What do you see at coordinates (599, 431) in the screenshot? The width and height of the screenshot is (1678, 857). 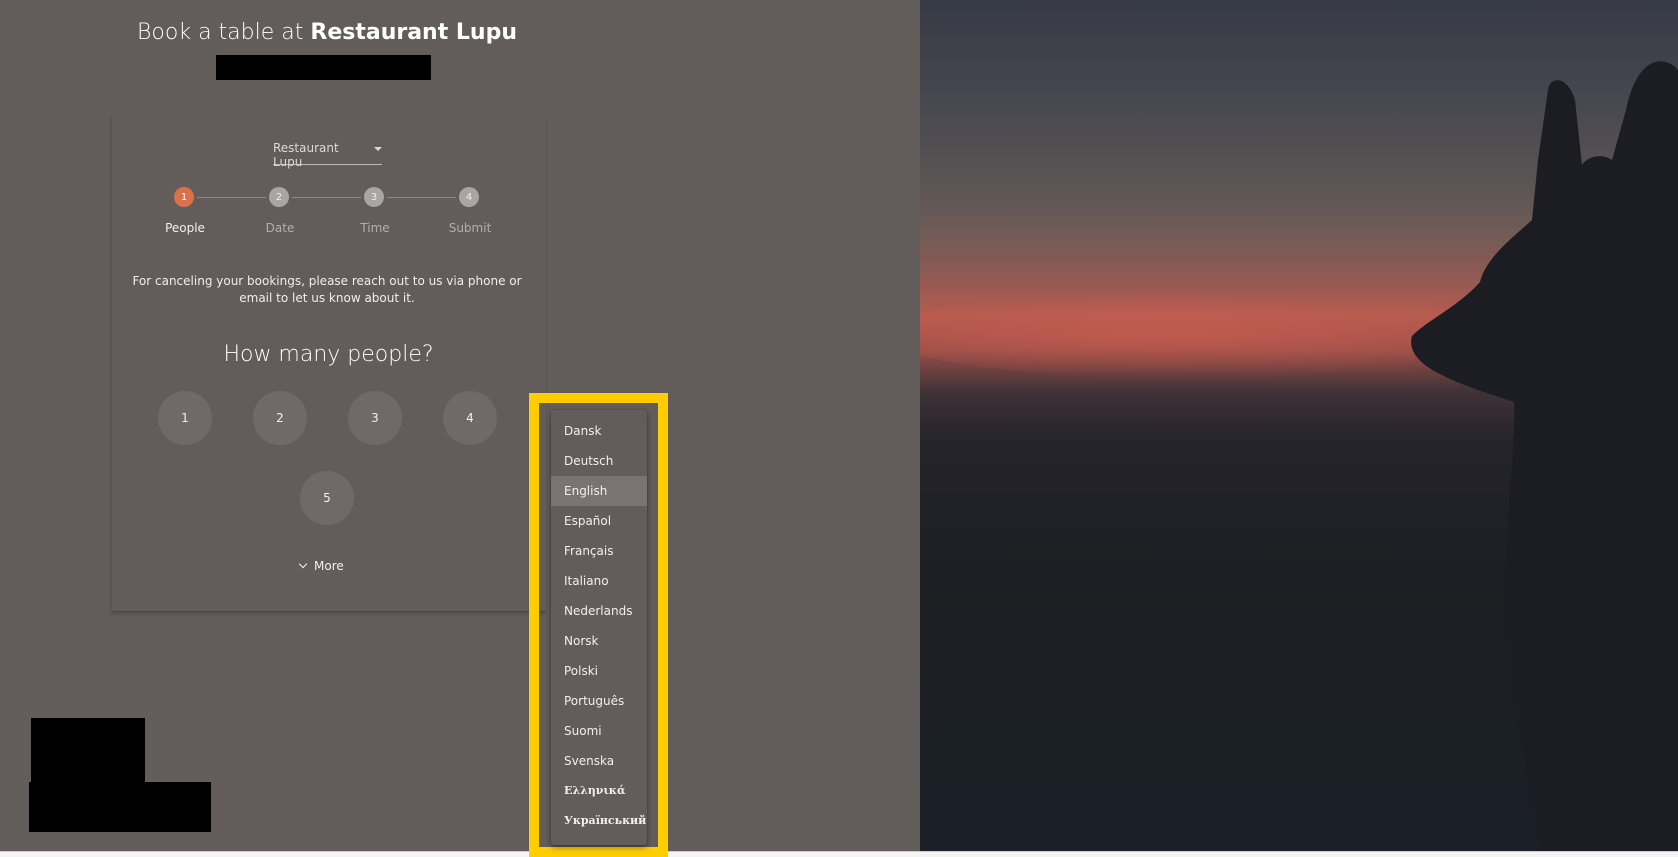 I see `language-option-dansk: Dansk` at bounding box center [599, 431].